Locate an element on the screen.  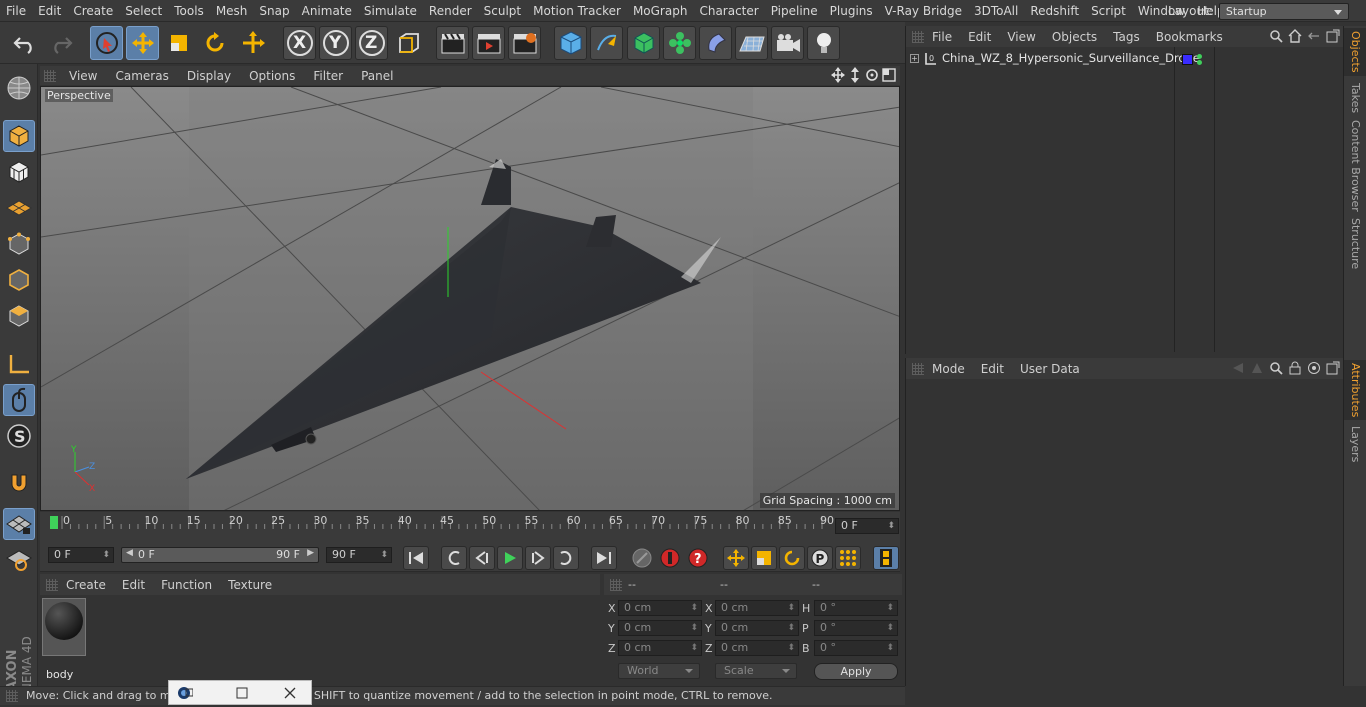
light-button is located at coordinates (823, 43).